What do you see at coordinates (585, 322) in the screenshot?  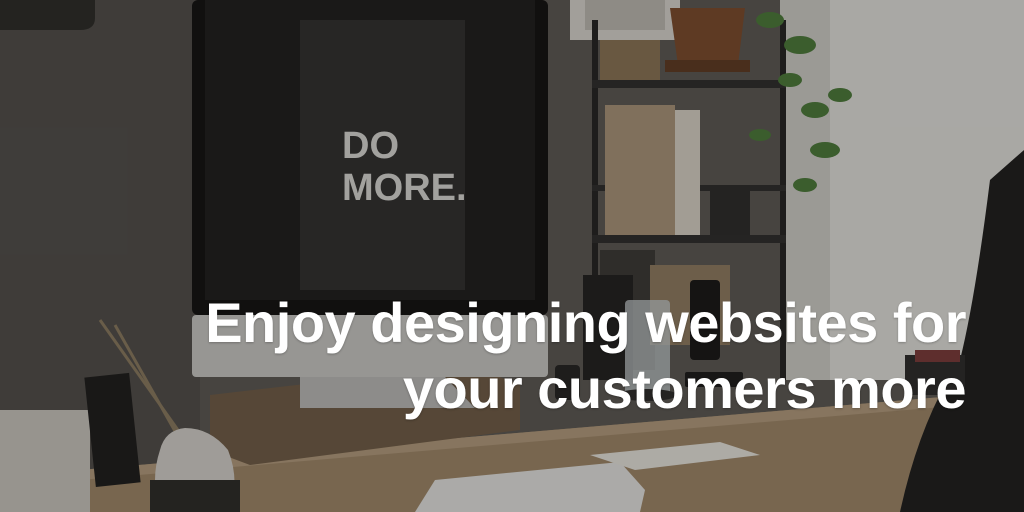 I see `headline-line-1: Enjoy designing websites for` at bounding box center [585, 322].